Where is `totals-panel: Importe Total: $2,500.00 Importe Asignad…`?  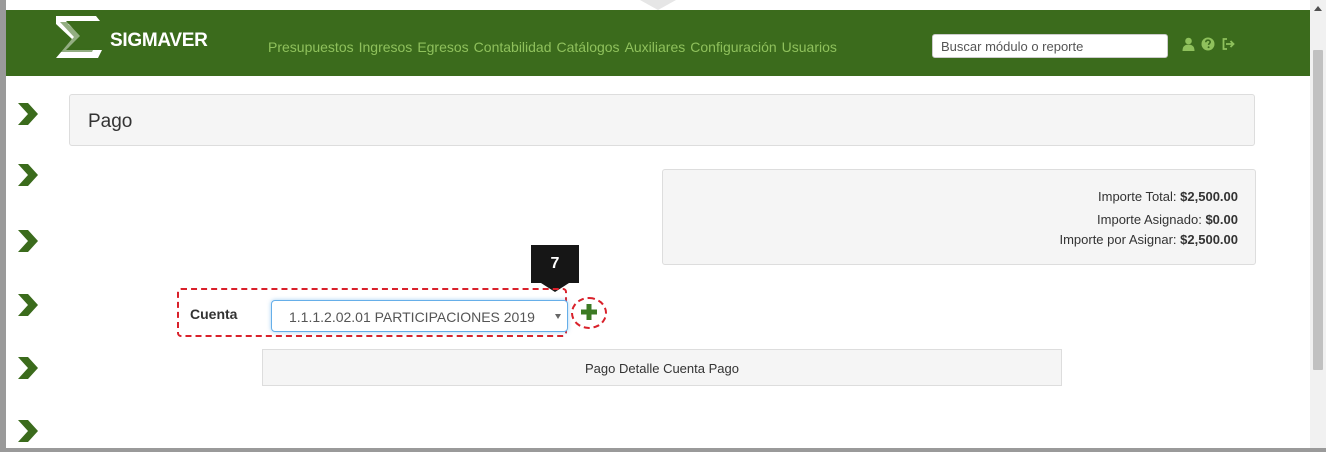 totals-panel: Importe Total: $2,500.00 Importe Asignad… is located at coordinates (959, 217).